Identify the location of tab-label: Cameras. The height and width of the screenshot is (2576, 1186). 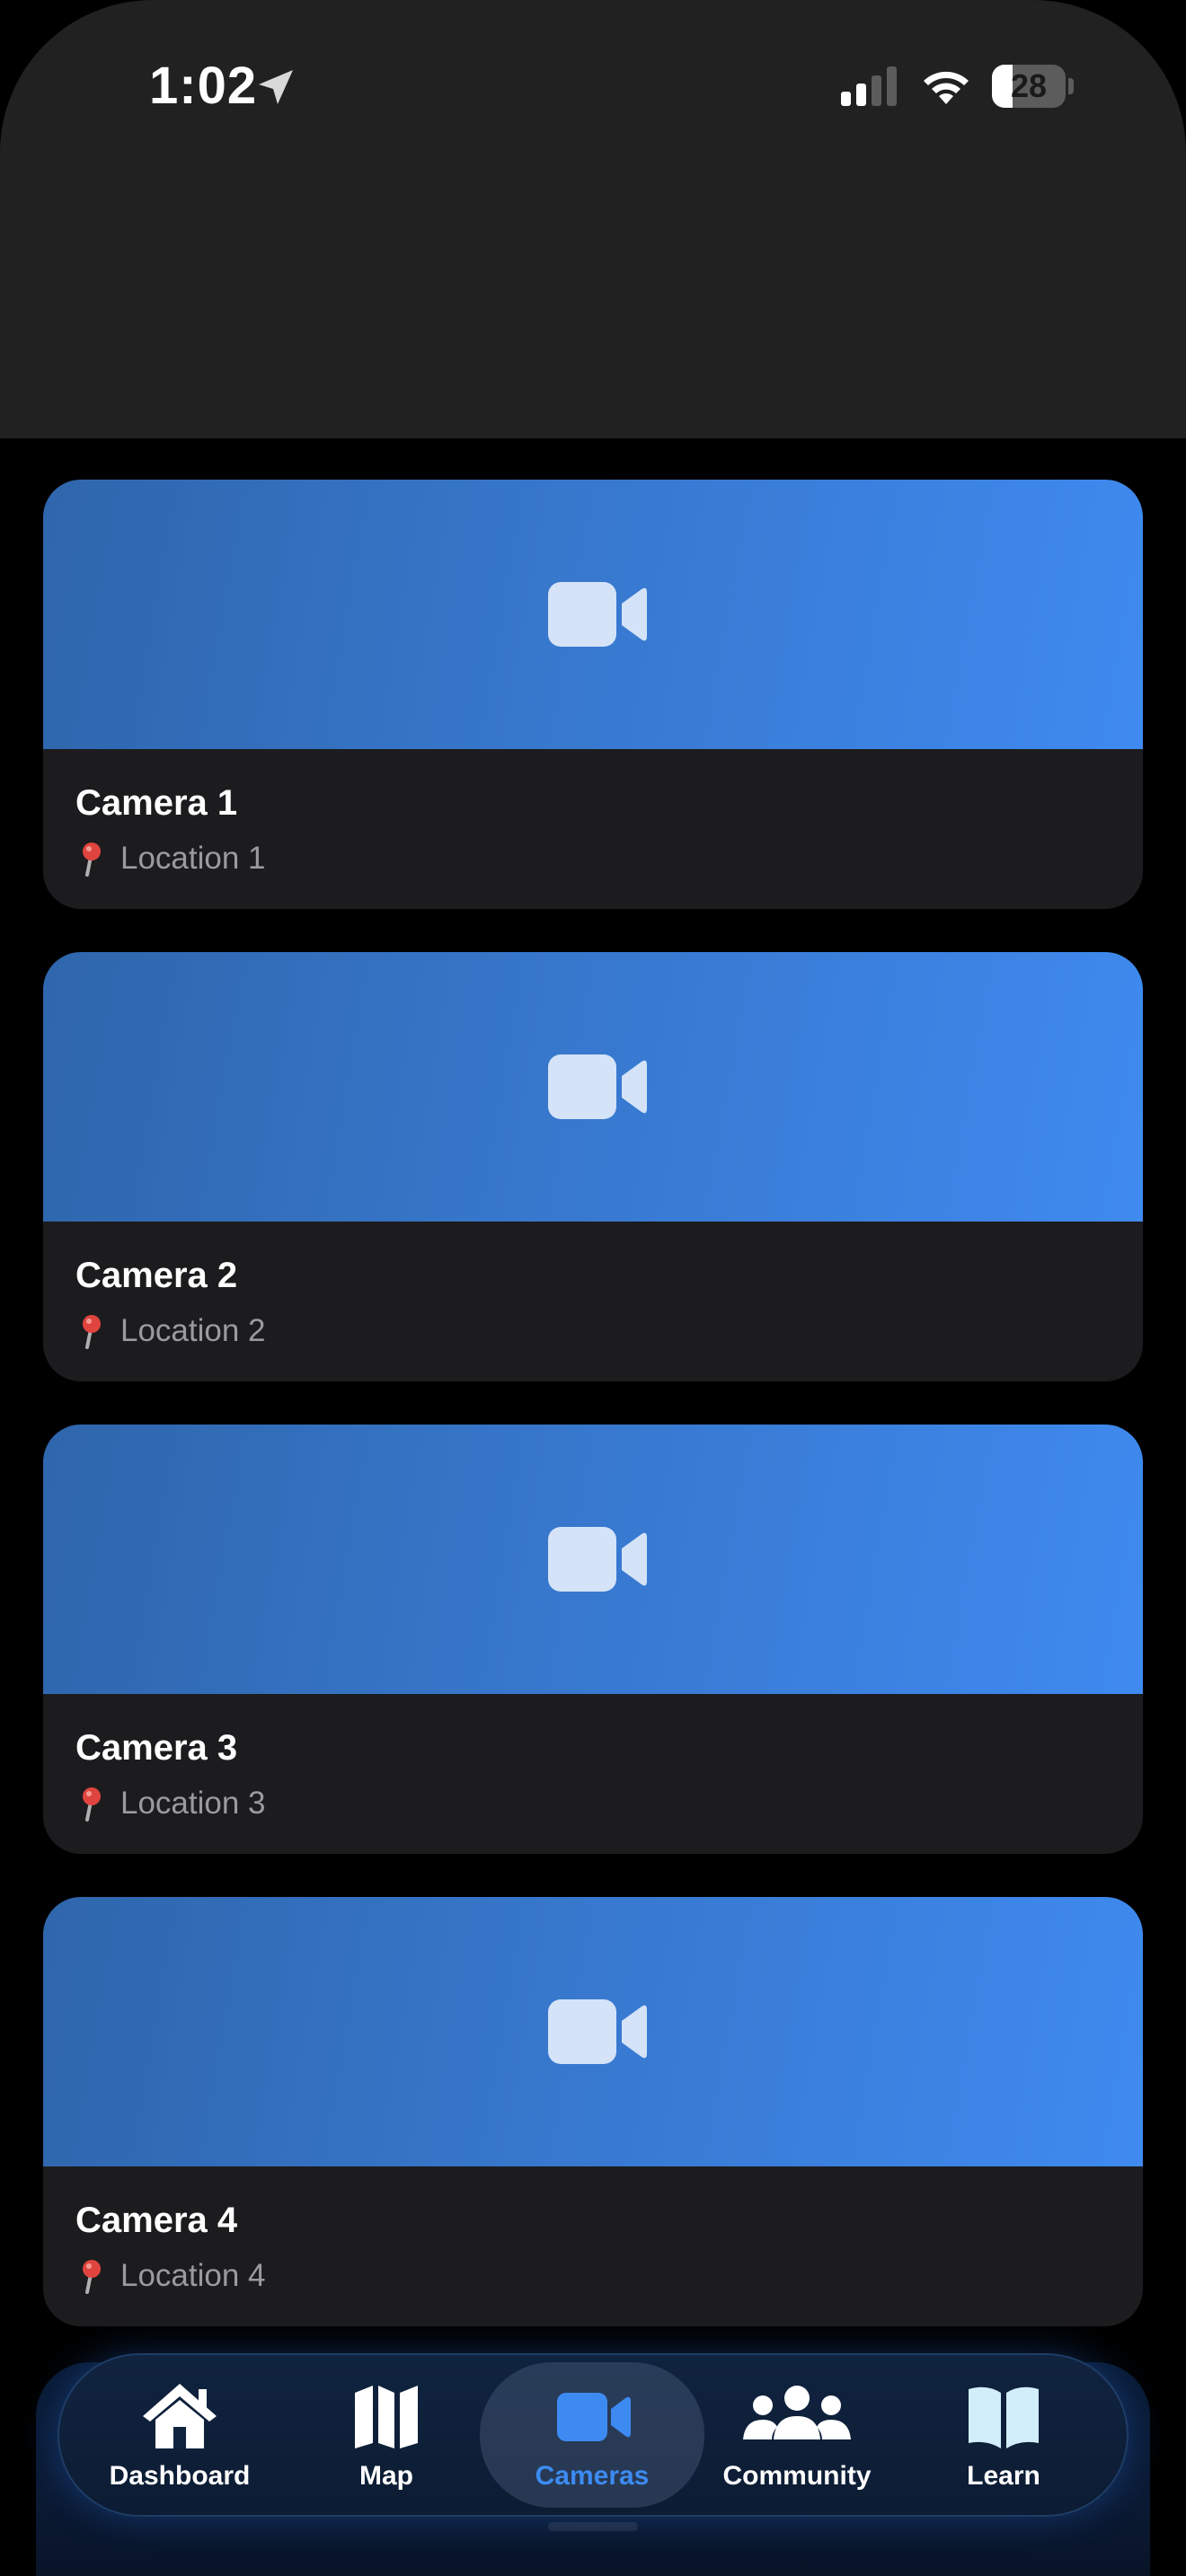
(592, 2476).